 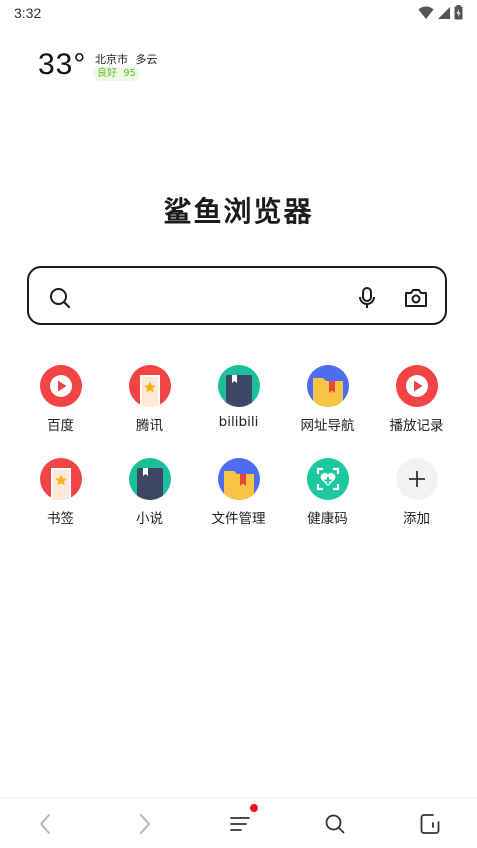 What do you see at coordinates (416, 426) in the screenshot?
I see `shortcut-label: 播放记录` at bounding box center [416, 426].